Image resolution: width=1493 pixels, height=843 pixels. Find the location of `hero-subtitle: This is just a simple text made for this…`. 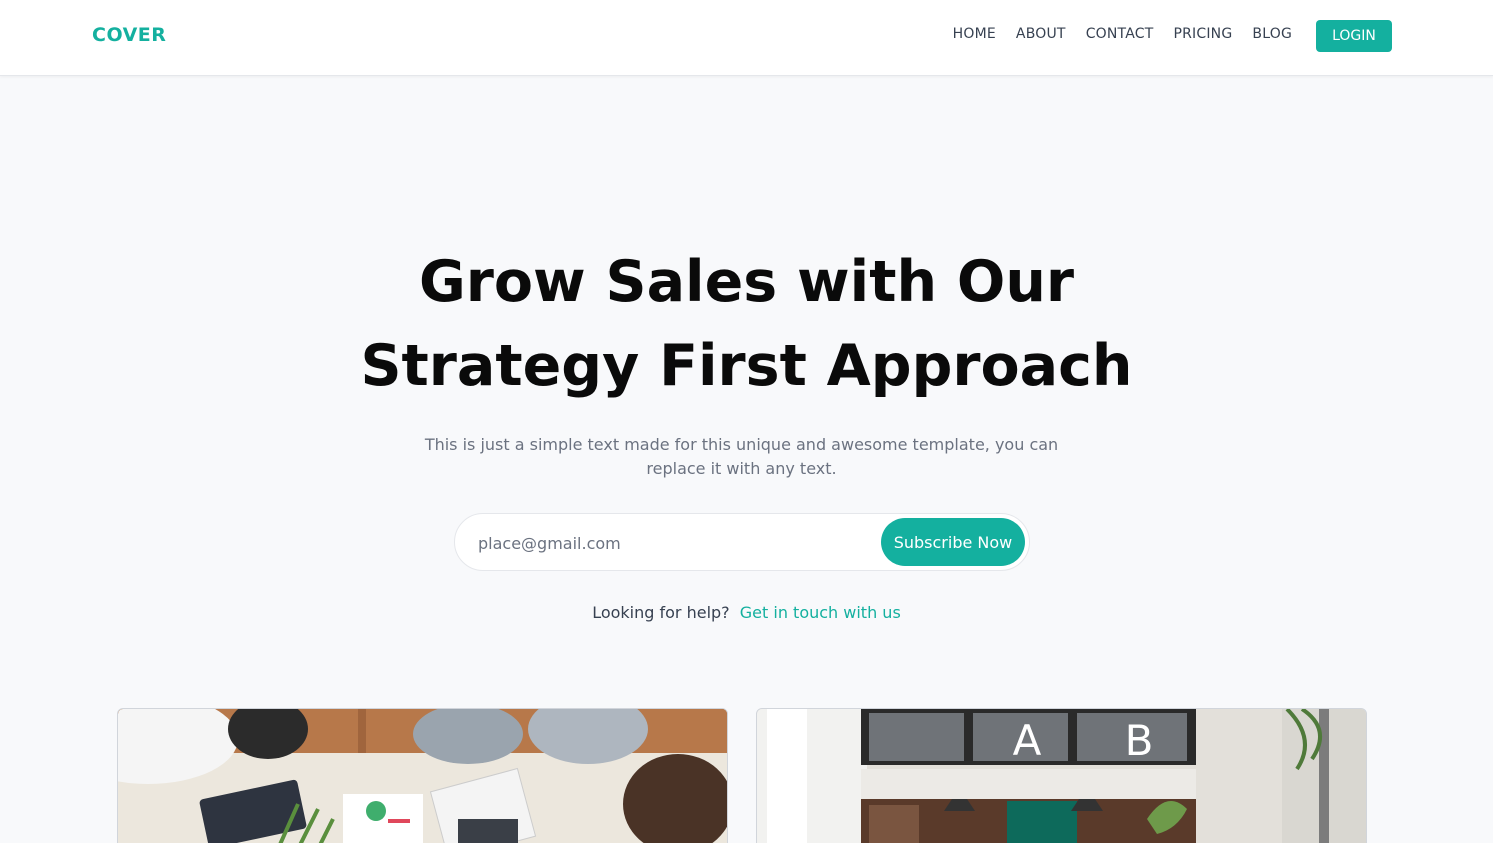

hero-subtitle: This is just a simple text made for this… is located at coordinates (741, 456).